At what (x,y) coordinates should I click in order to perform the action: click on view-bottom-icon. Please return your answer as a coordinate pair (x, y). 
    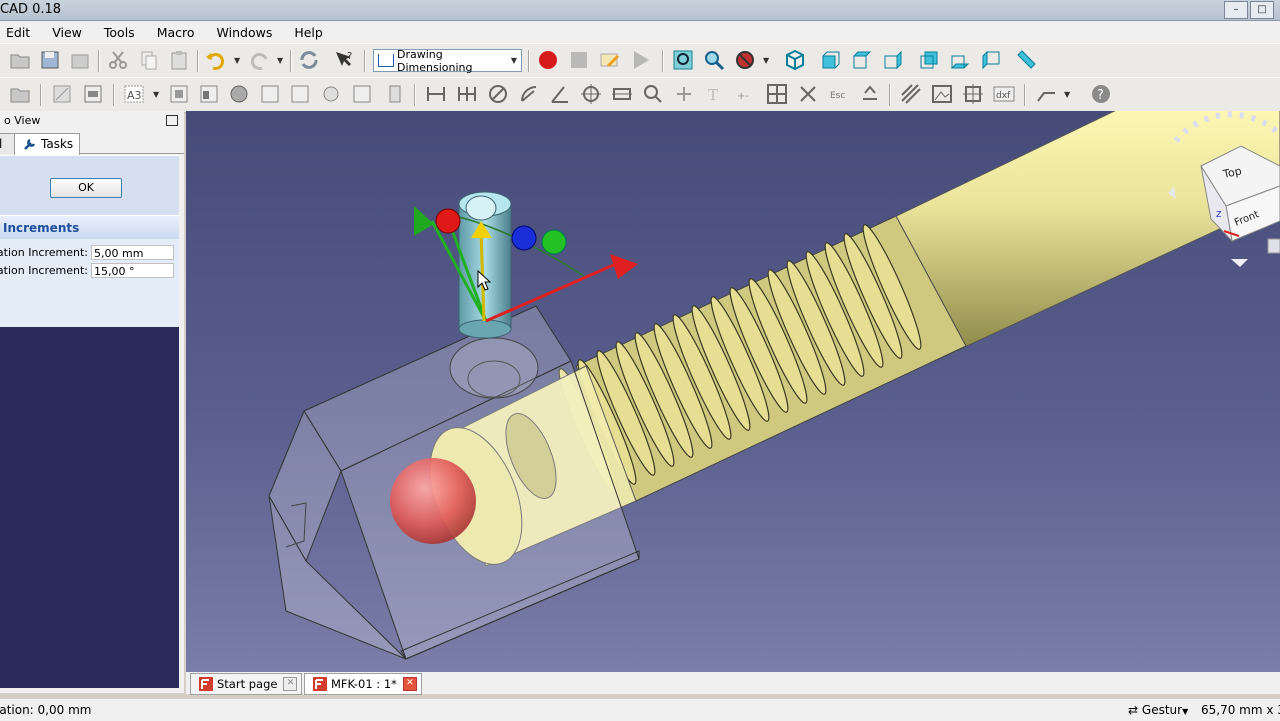
    Looking at the image, I should click on (960, 60).